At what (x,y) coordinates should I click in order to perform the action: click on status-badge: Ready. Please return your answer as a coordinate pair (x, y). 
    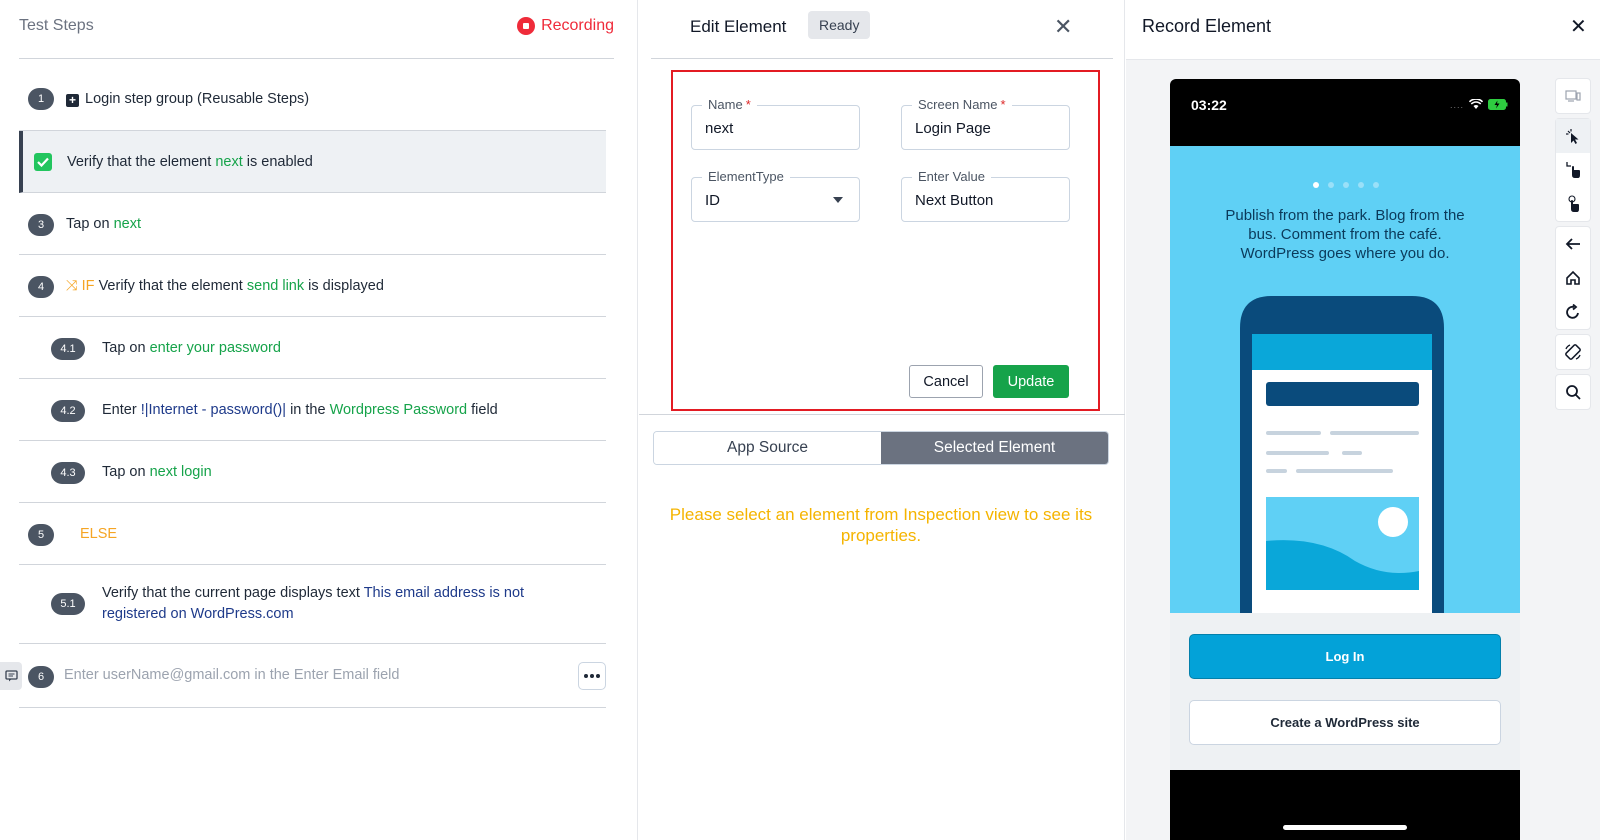
    Looking at the image, I should click on (839, 25).